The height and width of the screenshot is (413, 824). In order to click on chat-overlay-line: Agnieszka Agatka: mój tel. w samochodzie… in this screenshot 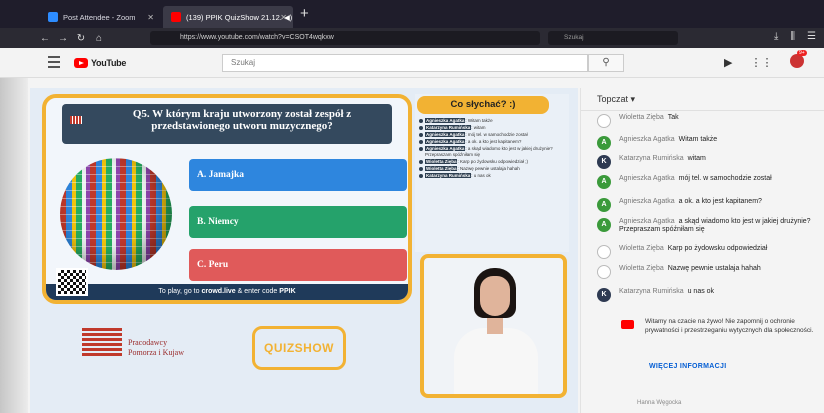, I will do `click(493, 135)`.